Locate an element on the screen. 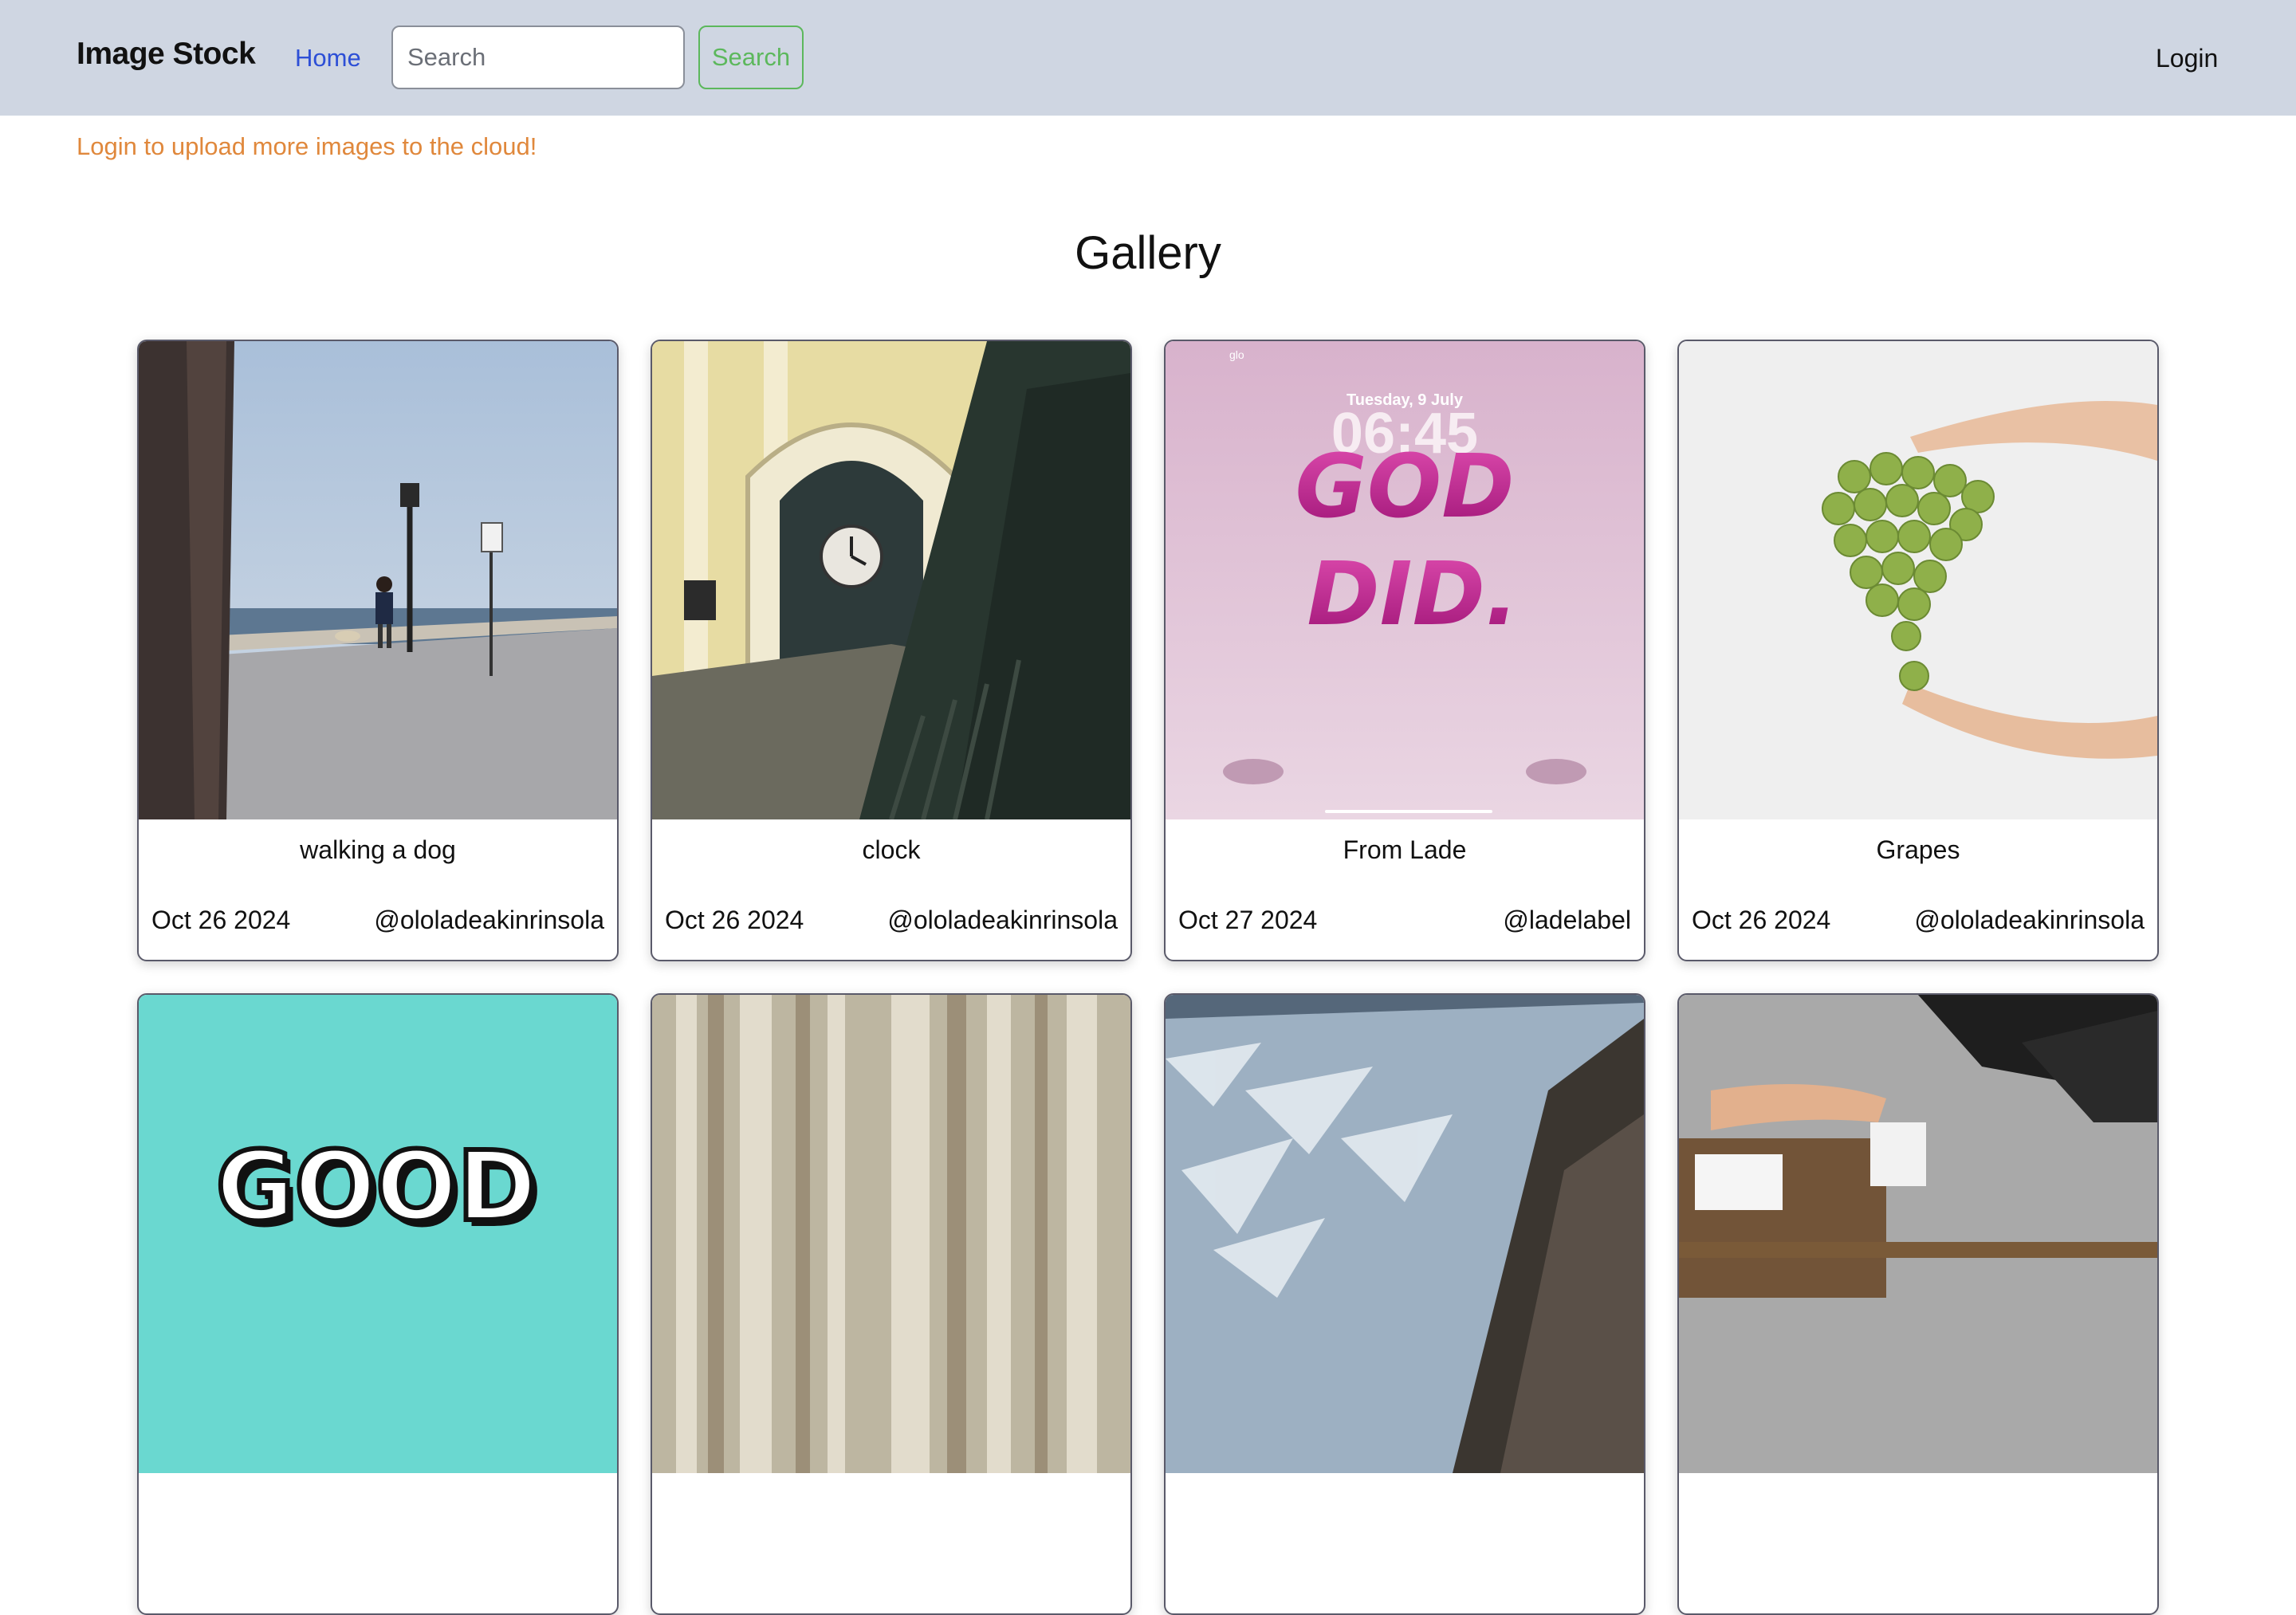 Image resolution: width=2296 pixels, height=1615 pixels. brand-logo: Image Stock is located at coordinates (166, 54).